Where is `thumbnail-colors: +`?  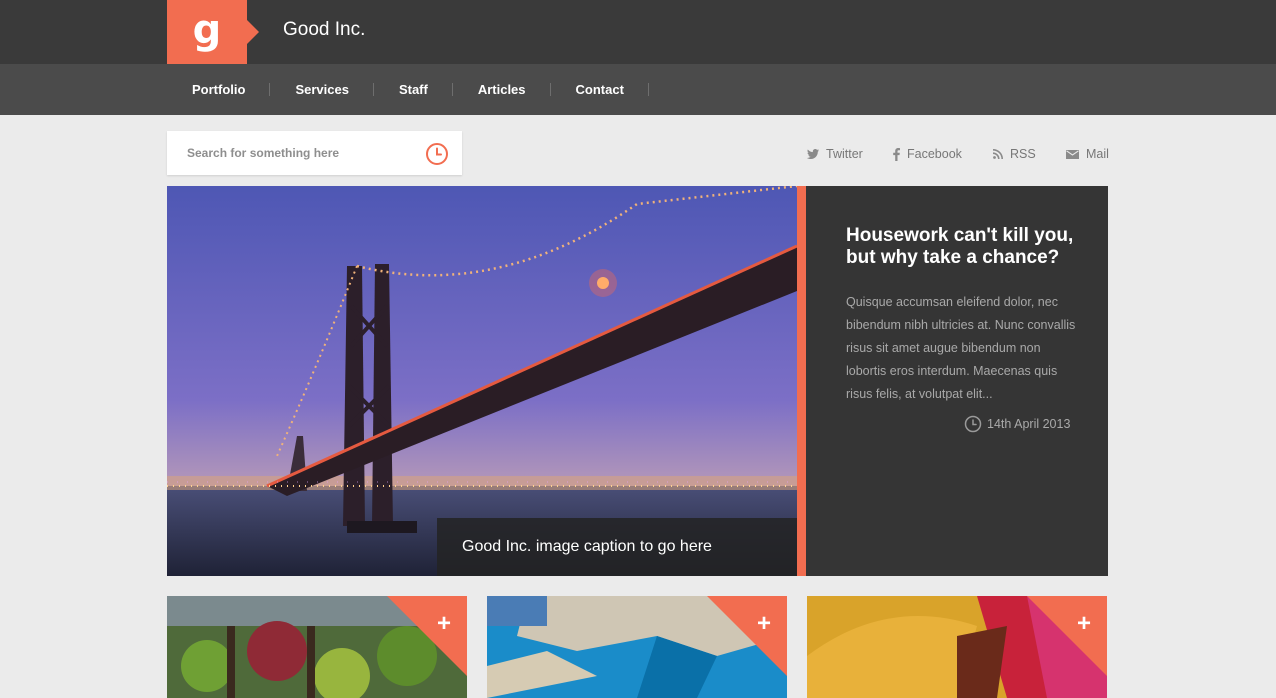 thumbnail-colors: + is located at coordinates (957, 647).